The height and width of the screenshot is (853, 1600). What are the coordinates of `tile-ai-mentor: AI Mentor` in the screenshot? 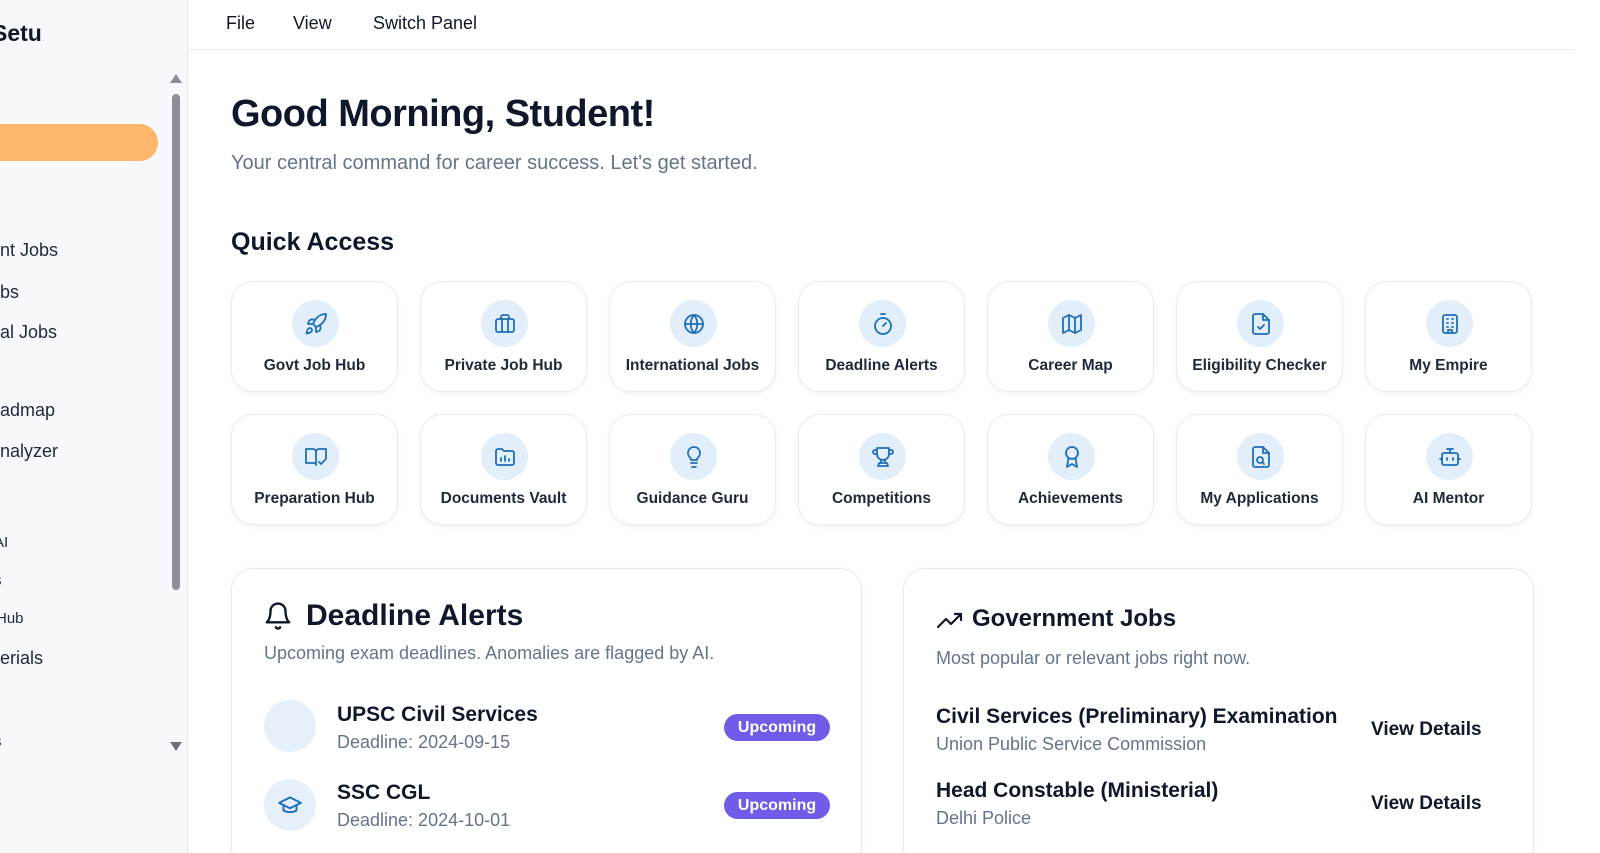 It's located at (1448, 469).